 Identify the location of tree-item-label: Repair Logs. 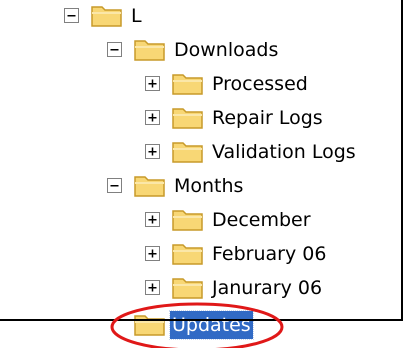
(267, 118).